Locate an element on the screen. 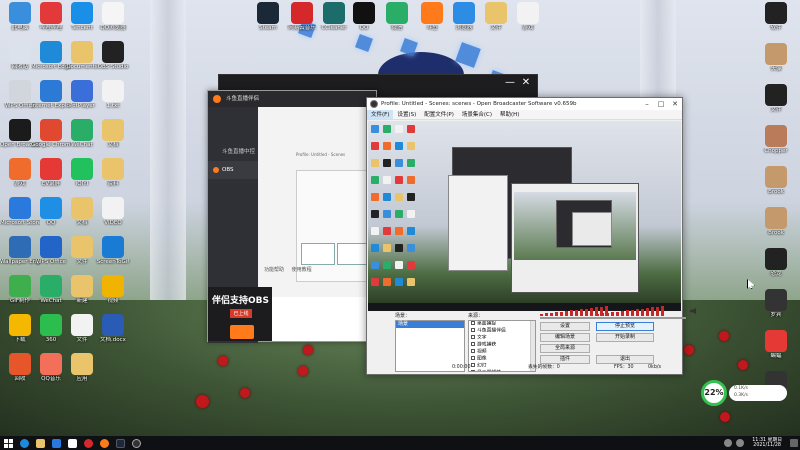 The height and width of the screenshot is (450, 800). taskbar-app-steam is located at coordinates (120, 443).